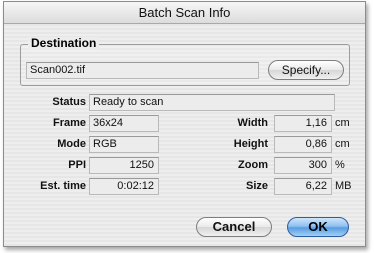 The image size is (374, 253). Describe the element at coordinates (124, 186) in the screenshot. I see `est-time-field: 0:02:12` at that location.